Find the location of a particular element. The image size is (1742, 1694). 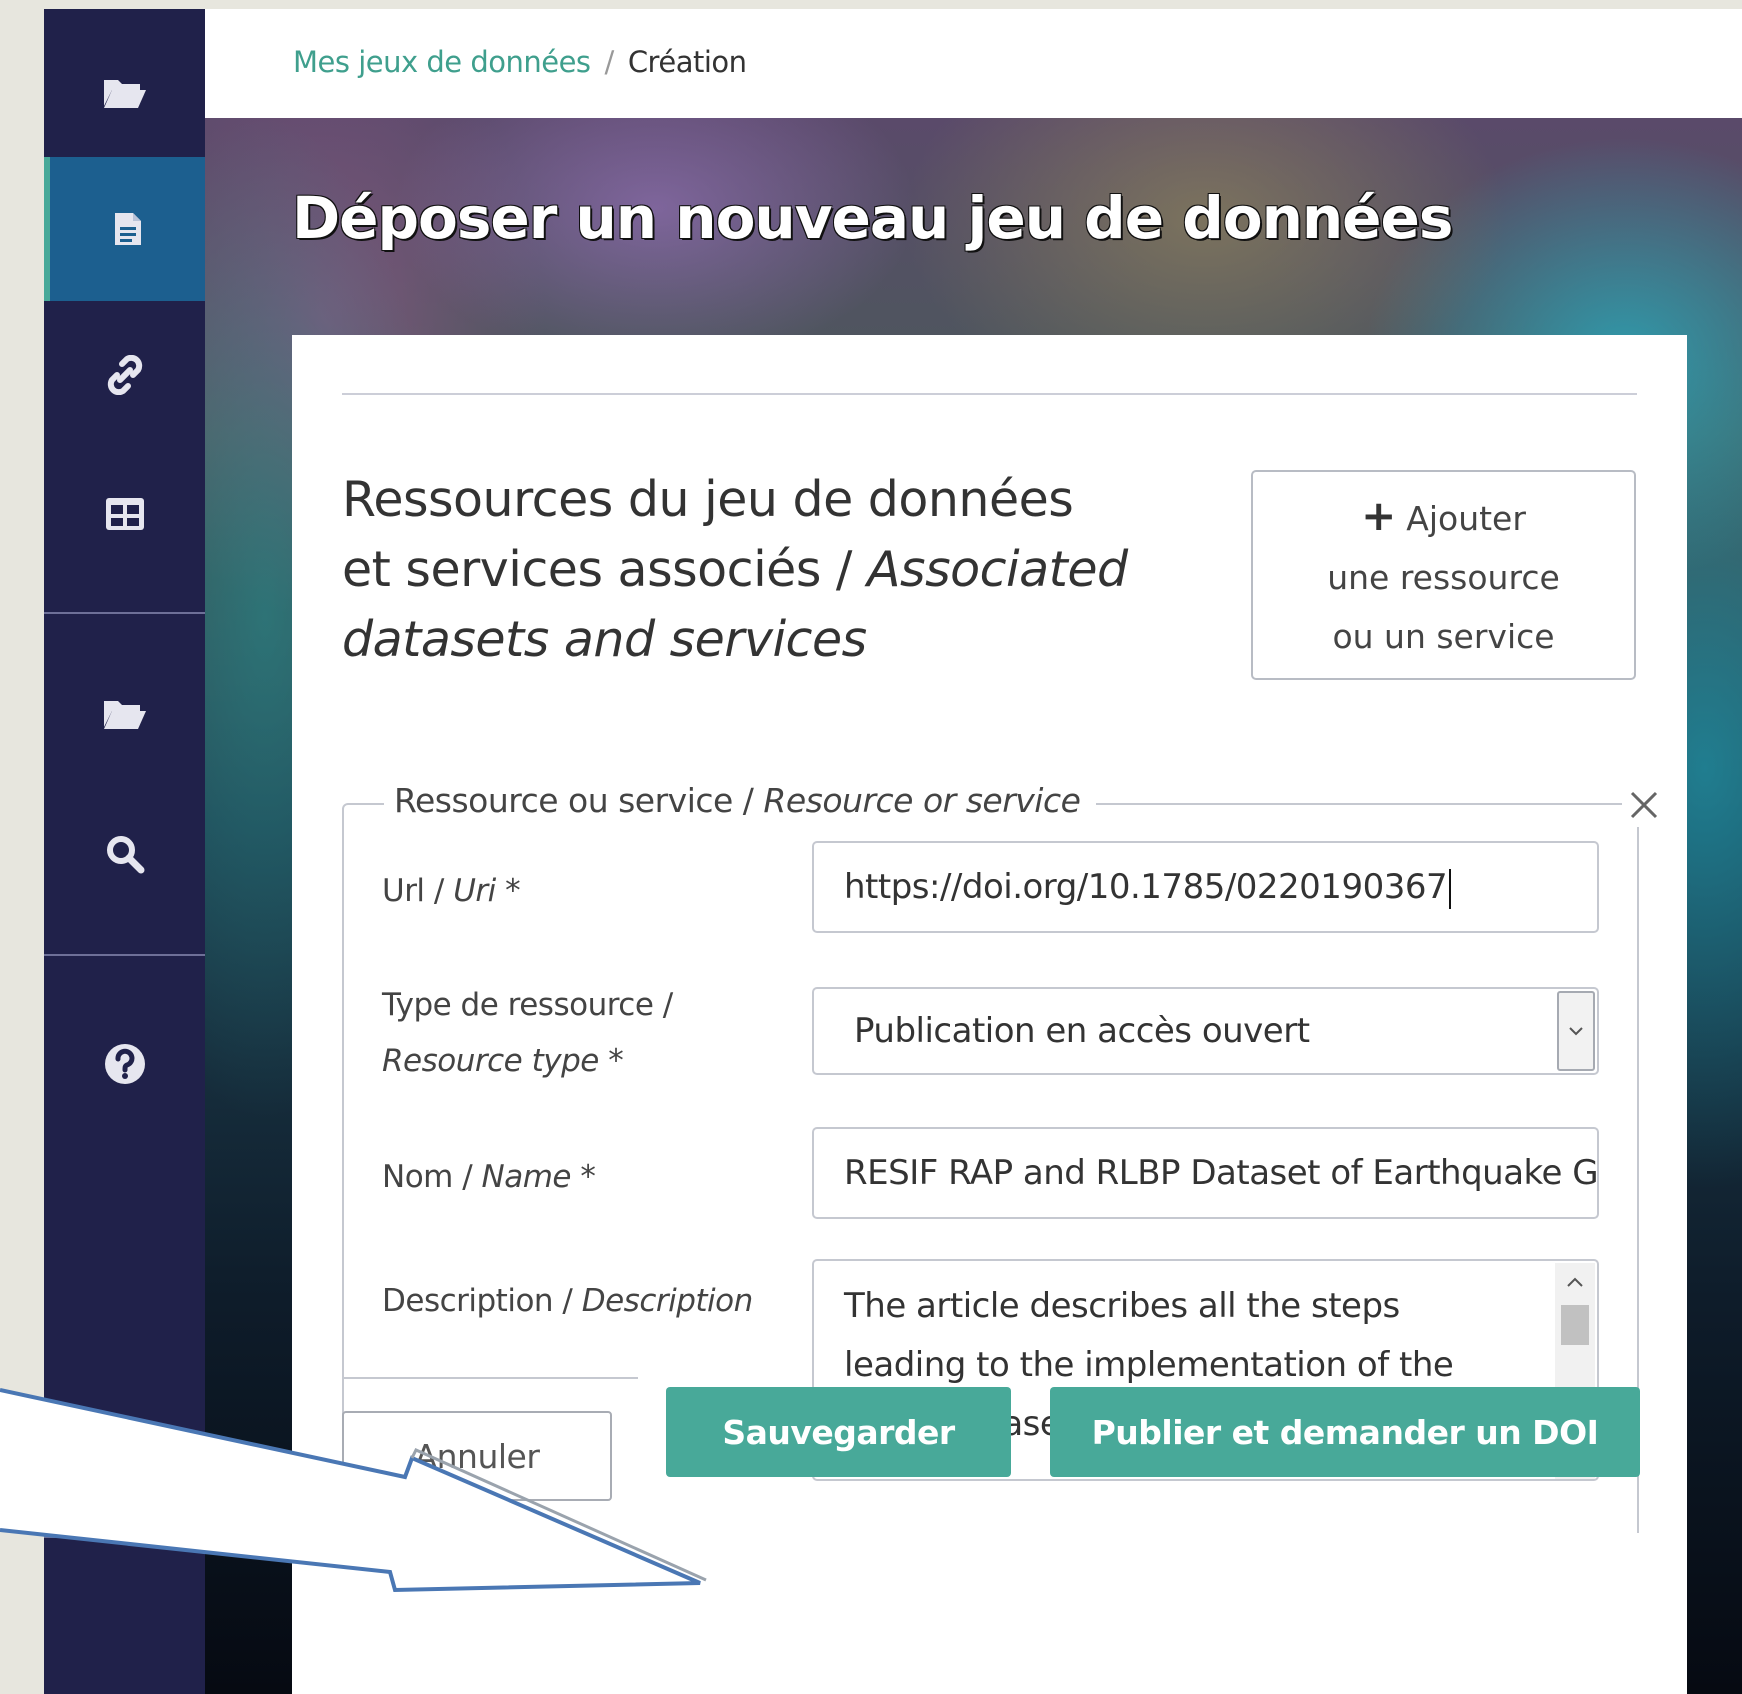

link-icon is located at coordinates (124, 375).